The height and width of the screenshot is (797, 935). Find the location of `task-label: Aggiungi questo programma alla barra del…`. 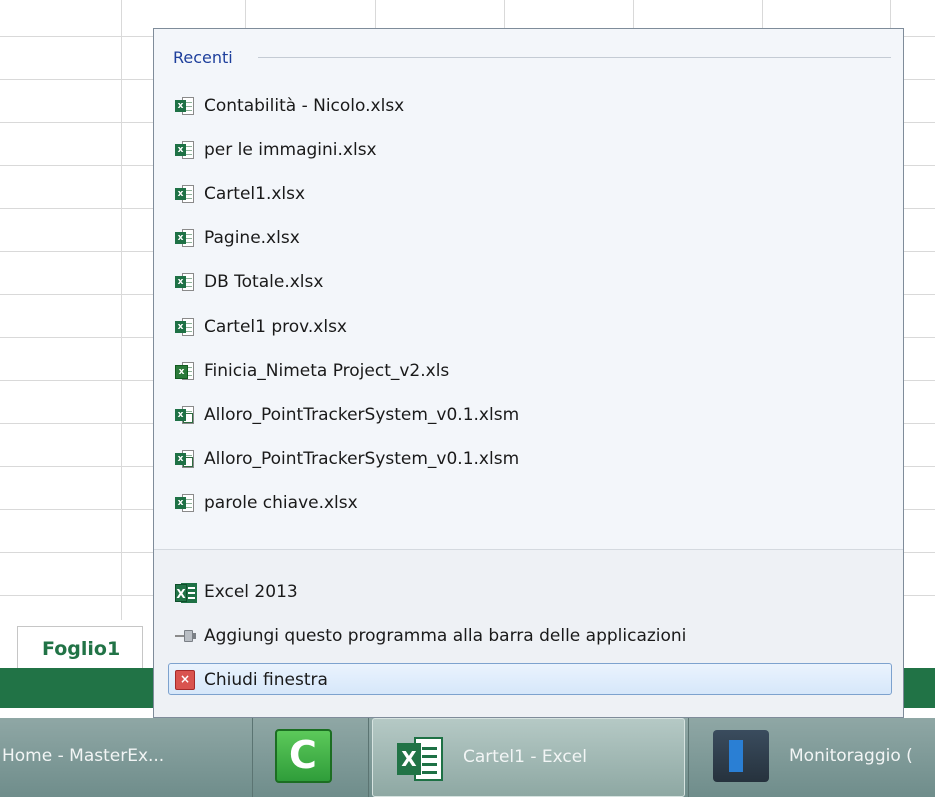

task-label: Aggiungi questo programma alla barra del… is located at coordinates (445, 636).